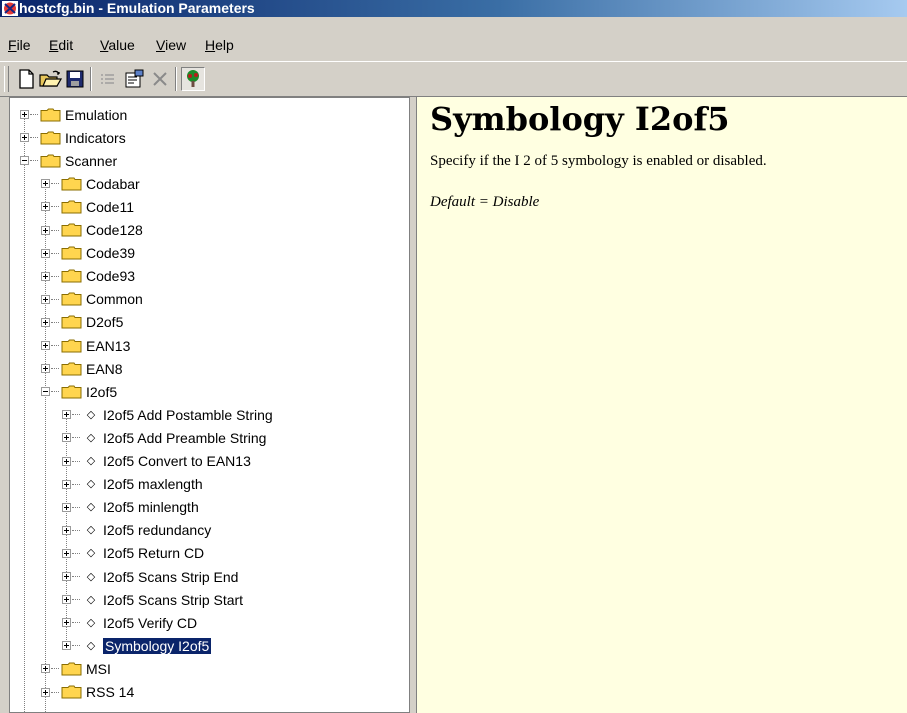 This screenshot has height=713, width=907. Describe the element at coordinates (6, 79) in the screenshot. I see `toolbar-grip` at that location.